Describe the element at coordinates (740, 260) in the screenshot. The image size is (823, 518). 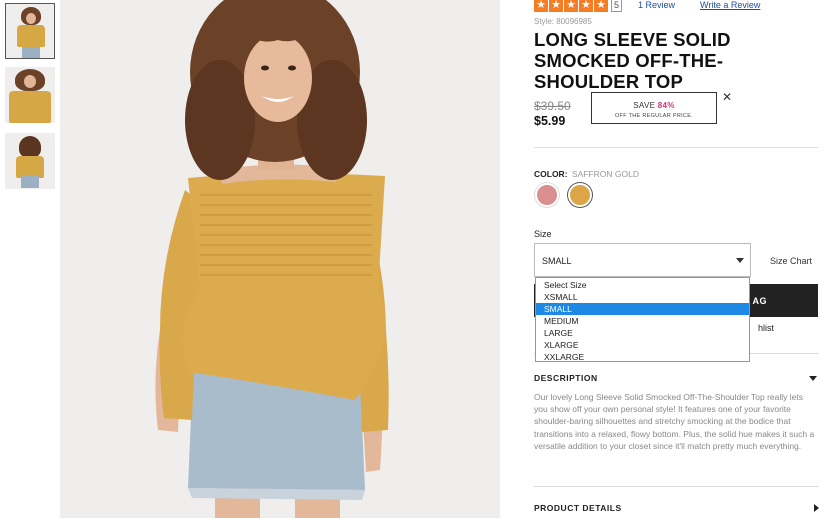
I see `chevron-down-icon` at that location.